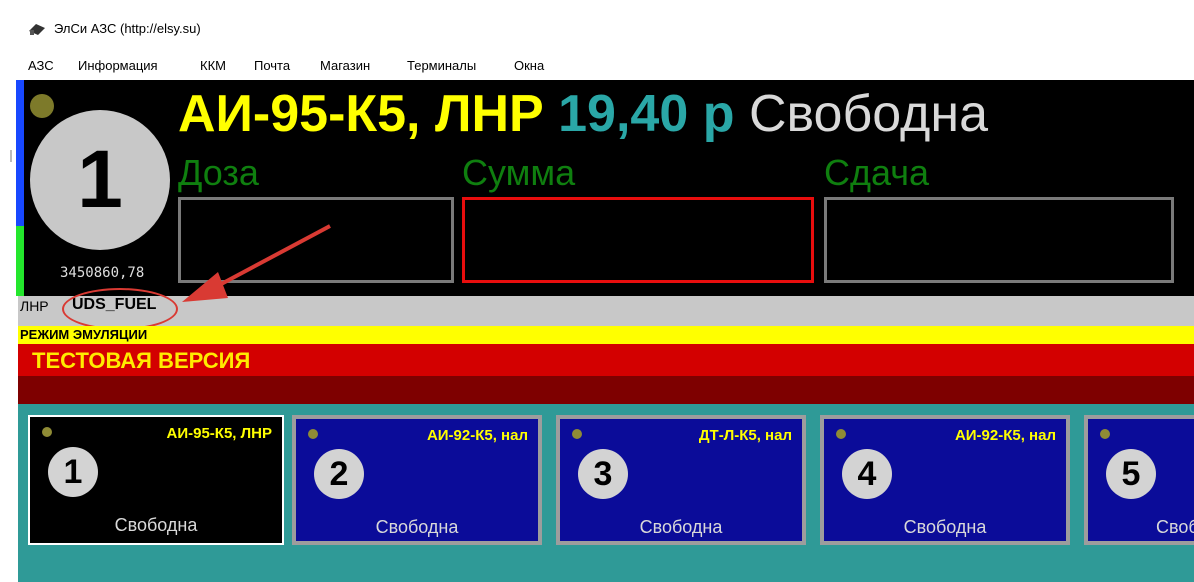  Describe the element at coordinates (156, 480) in the screenshot. I see `pump-card-1: АИ-95-К5, ЛНР 1 Свободна` at that location.